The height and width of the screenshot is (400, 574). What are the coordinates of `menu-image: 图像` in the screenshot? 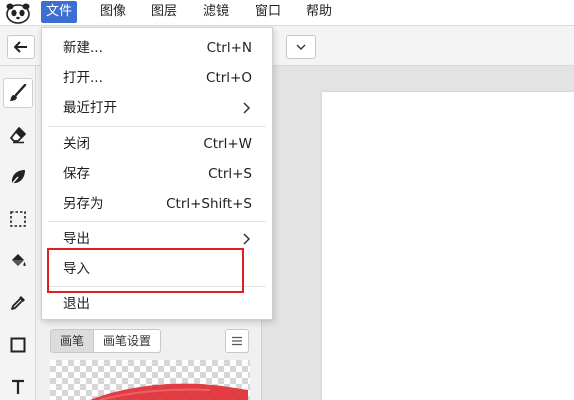 It's located at (113, 12).